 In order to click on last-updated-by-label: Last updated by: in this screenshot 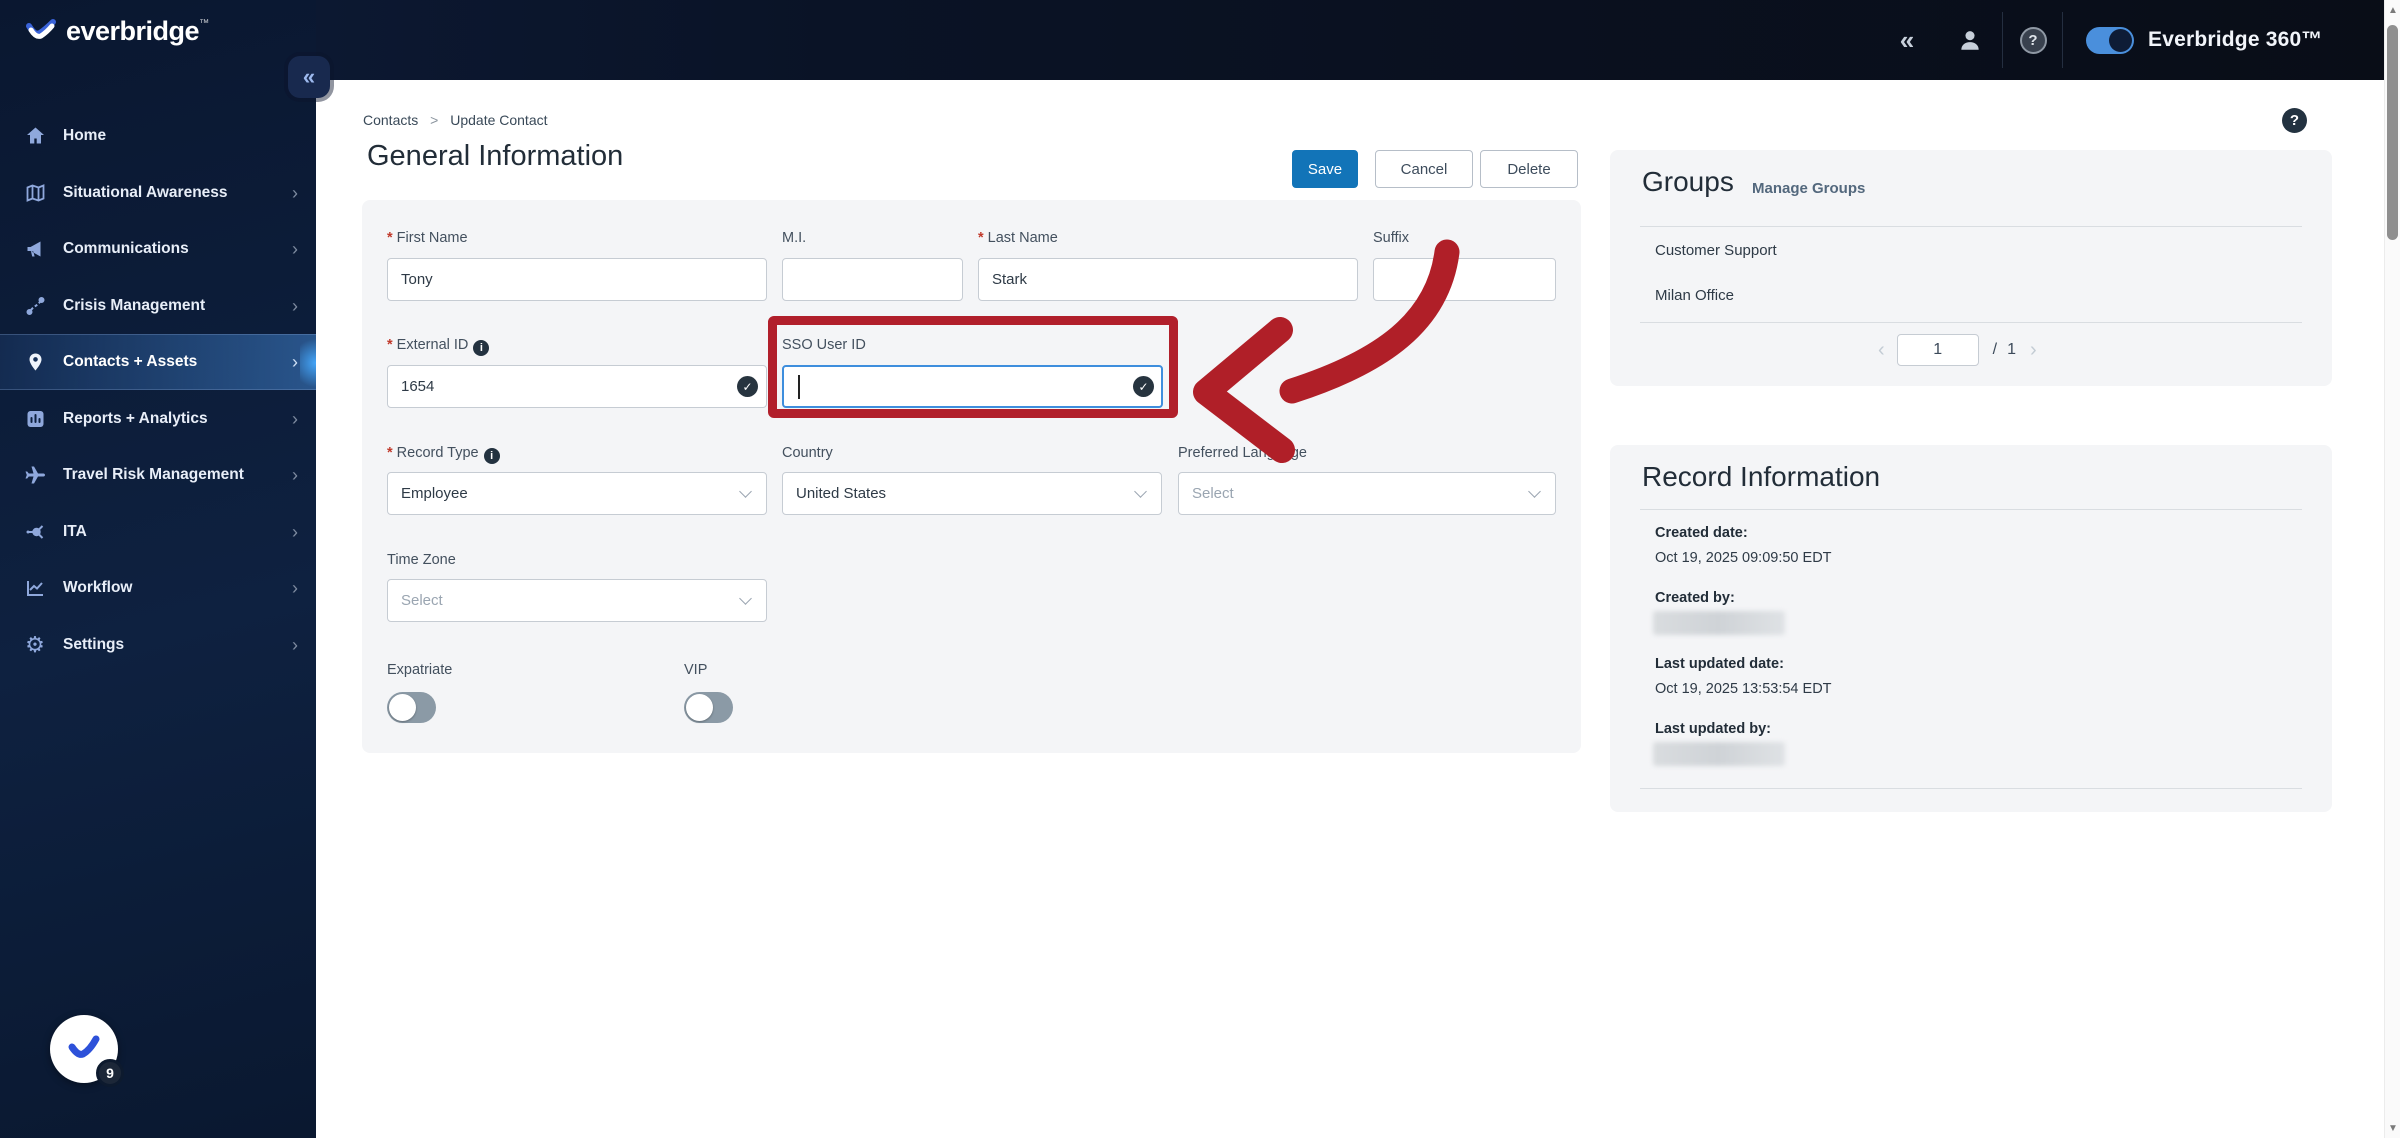, I will do `click(1713, 729)`.